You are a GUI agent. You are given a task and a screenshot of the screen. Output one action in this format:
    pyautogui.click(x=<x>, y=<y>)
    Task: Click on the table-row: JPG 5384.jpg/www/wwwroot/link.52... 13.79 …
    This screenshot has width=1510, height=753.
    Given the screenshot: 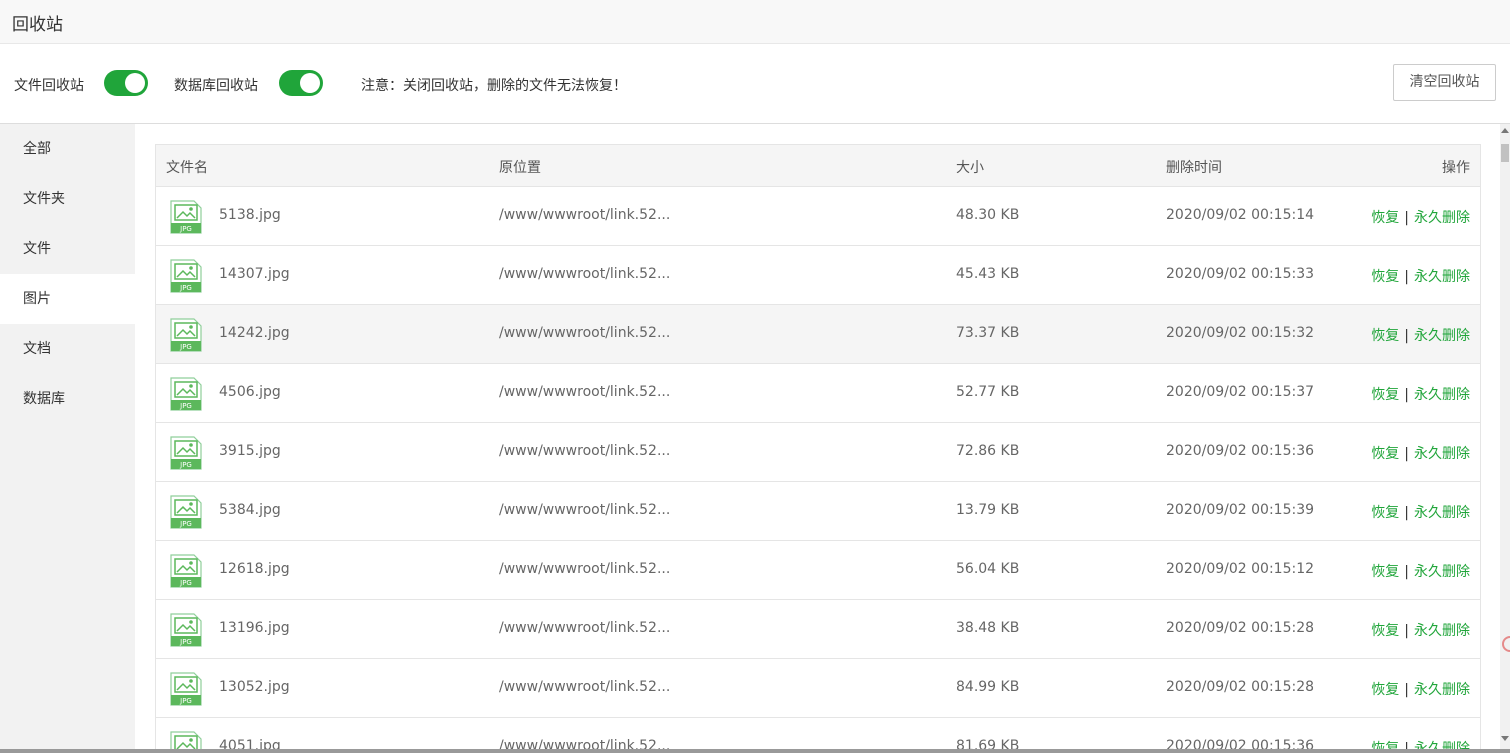 What is the action you would take?
    pyautogui.click(x=818, y=511)
    